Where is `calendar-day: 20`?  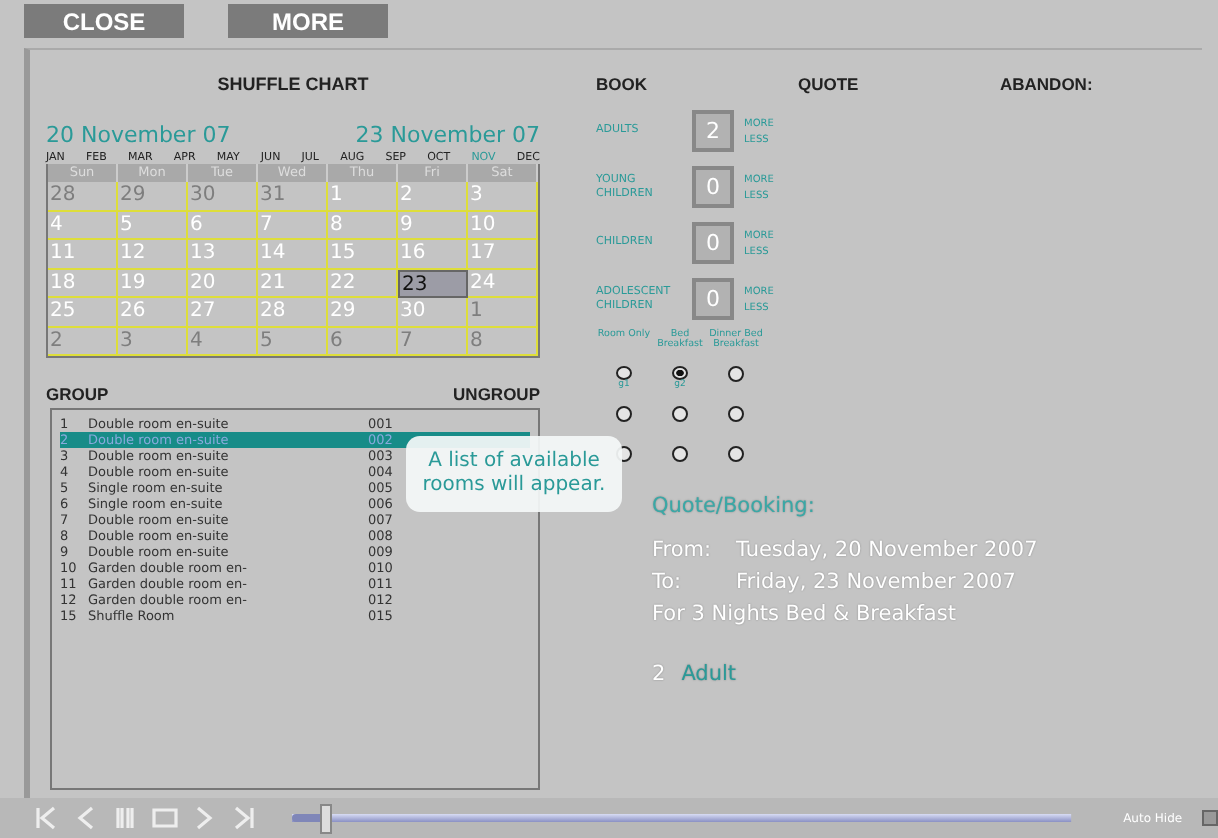
calendar-day: 20 is located at coordinates (223, 283).